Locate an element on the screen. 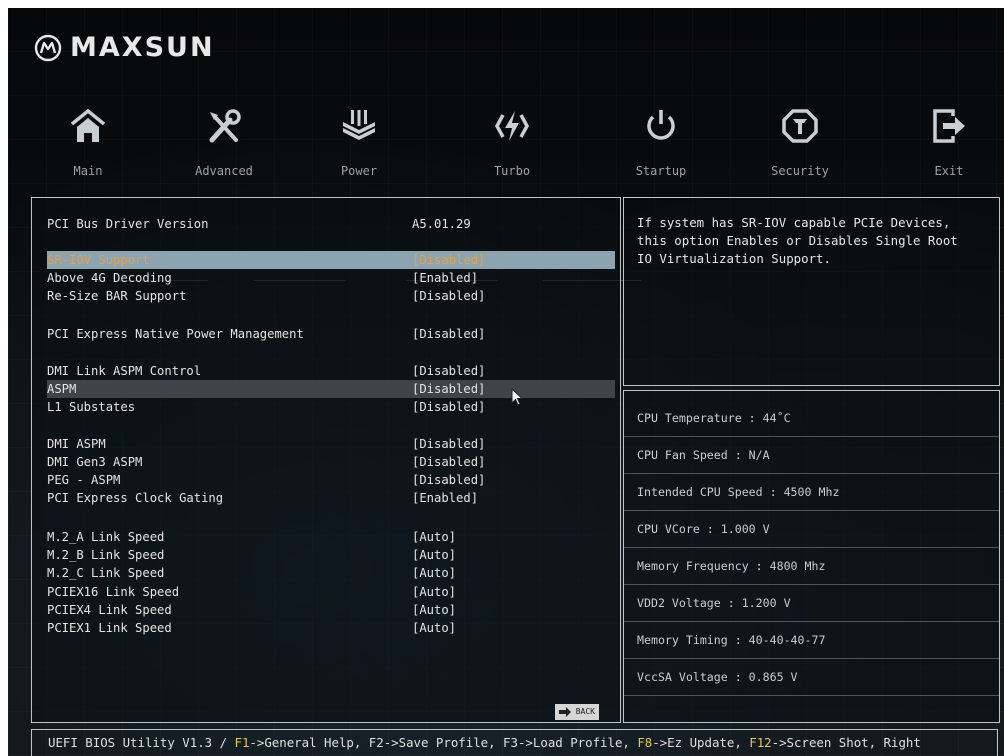 This screenshot has width=1004, height=756. setting-label: PCI Bus Driver Version is located at coordinates (128, 224).